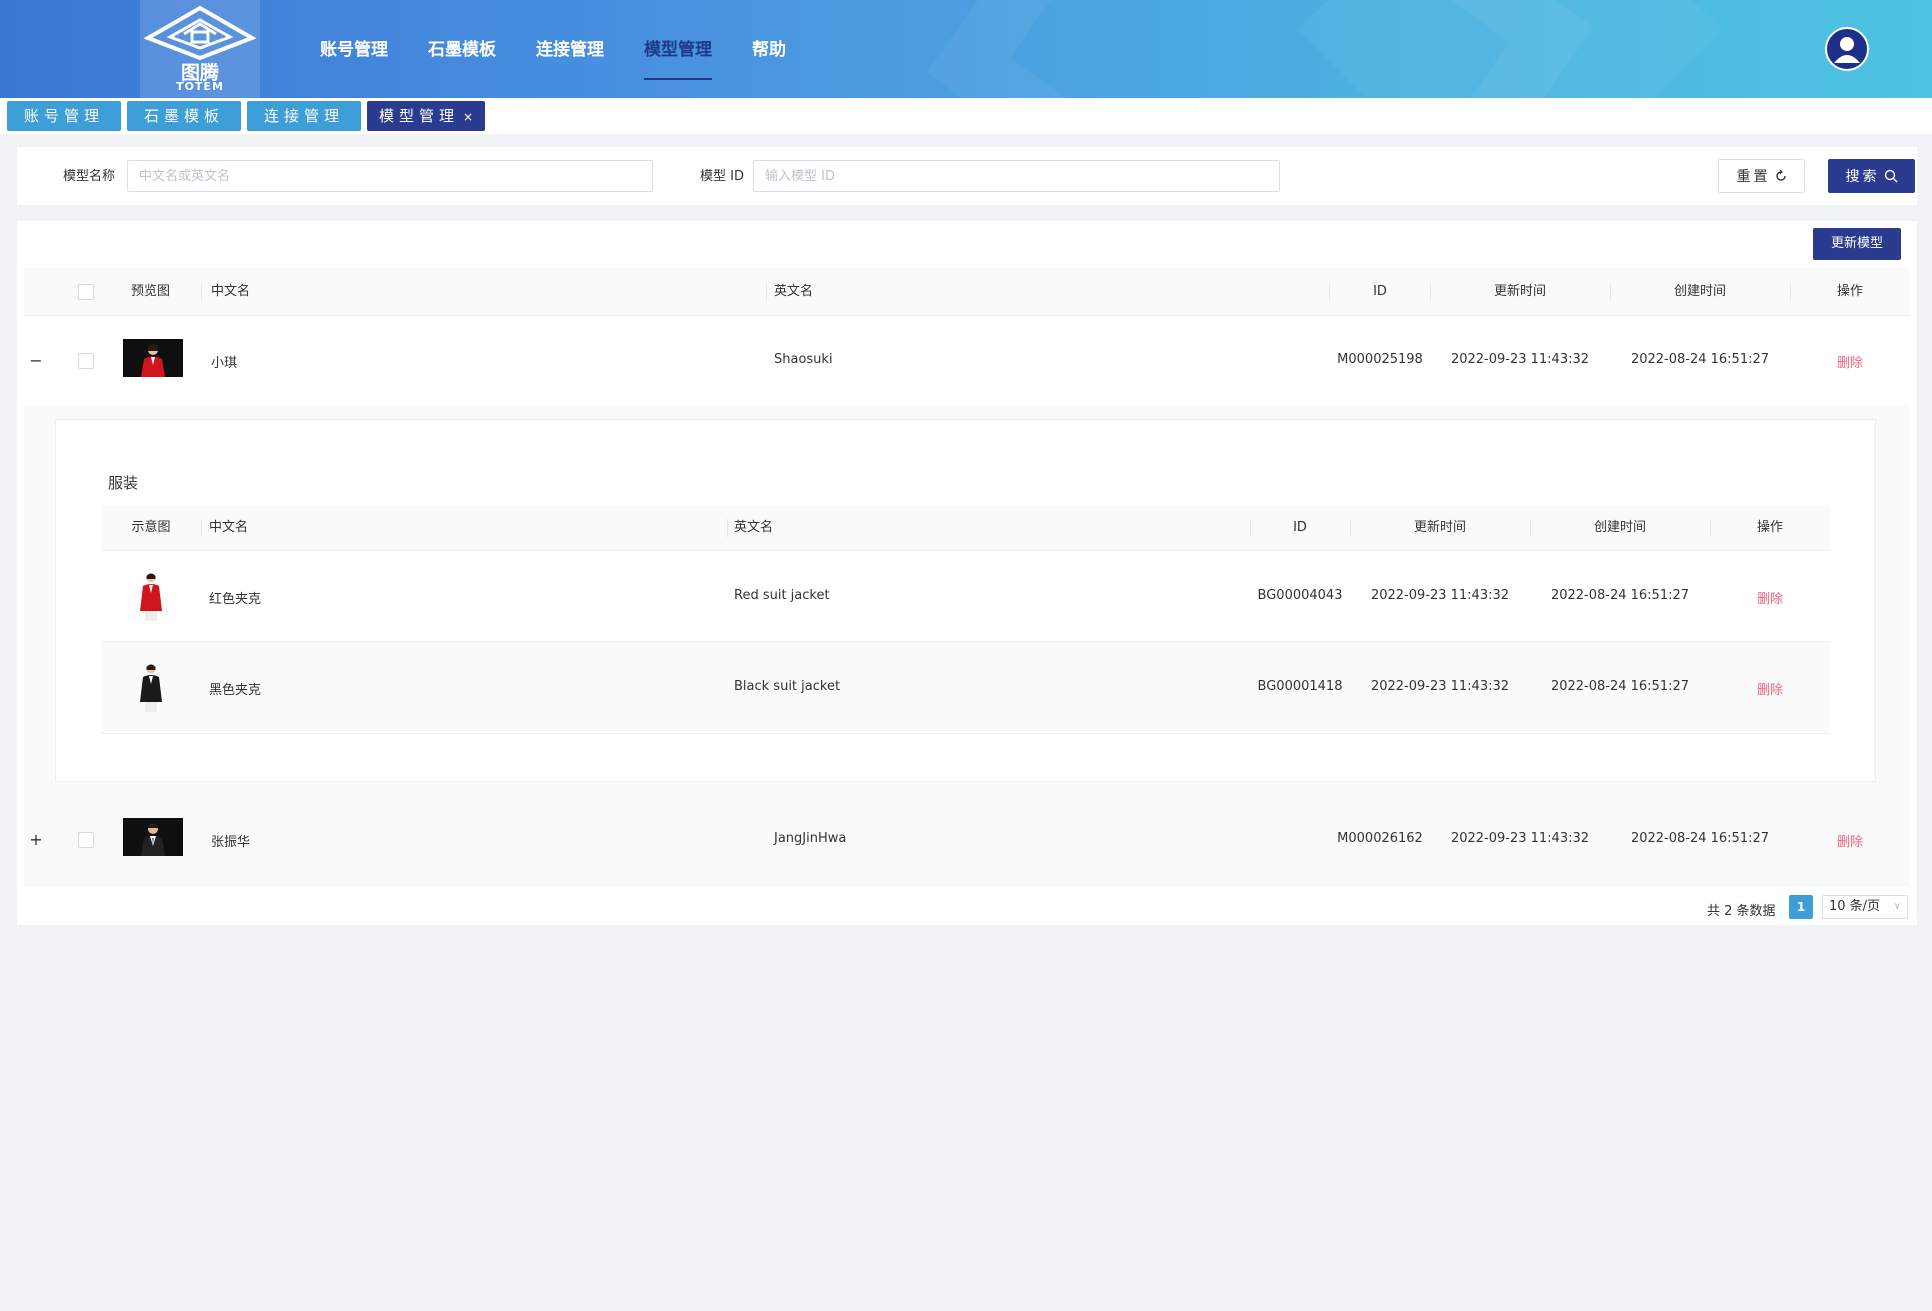 This screenshot has height=1311, width=1932. What do you see at coordinates (1801, 907) in the screenshot?
I see `pagination-page-button: 1` at bounding box center [1801, 907].